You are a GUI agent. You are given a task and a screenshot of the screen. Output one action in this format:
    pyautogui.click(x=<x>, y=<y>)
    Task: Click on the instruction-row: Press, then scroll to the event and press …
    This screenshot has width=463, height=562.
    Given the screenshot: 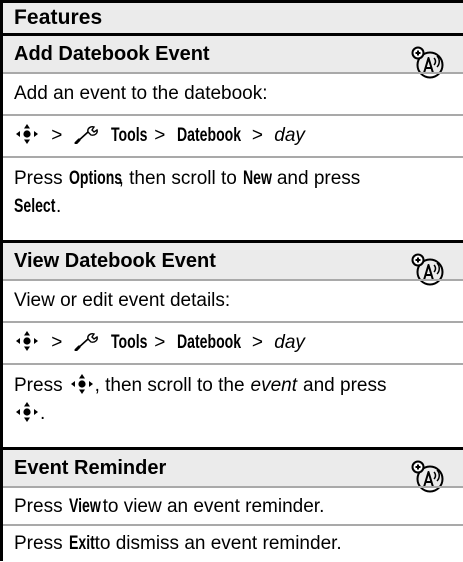 What is the action you would take?
    pyautogui.click(x=233, y=405)
    